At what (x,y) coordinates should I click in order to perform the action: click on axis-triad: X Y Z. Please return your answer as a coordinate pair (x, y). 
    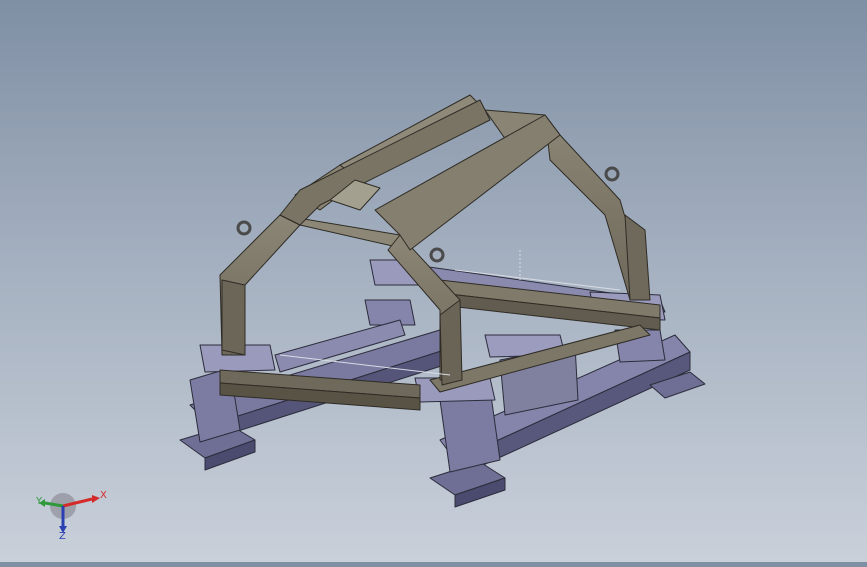
    Looking at the image, I should click on (70, 517).